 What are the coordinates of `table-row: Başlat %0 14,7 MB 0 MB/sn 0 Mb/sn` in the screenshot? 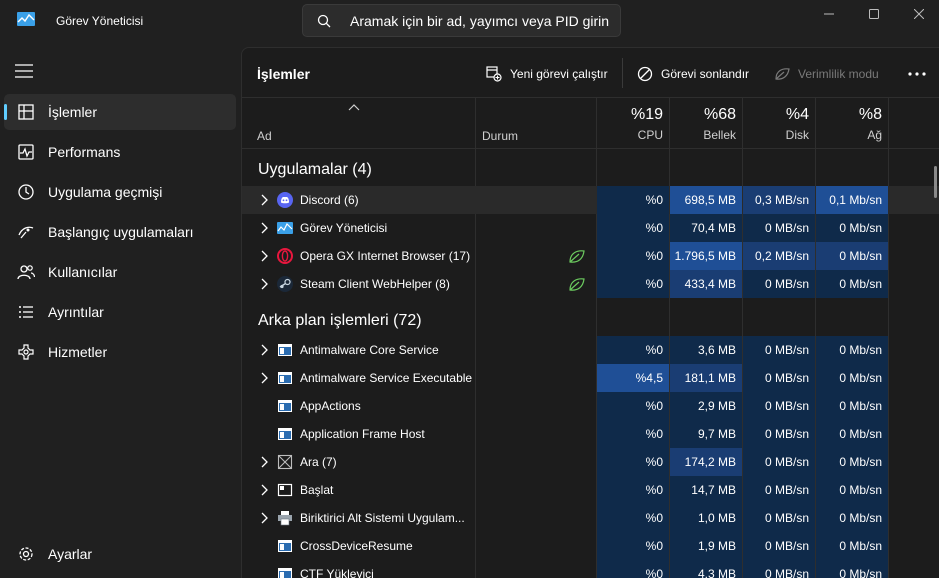 It's located at (590, 490).